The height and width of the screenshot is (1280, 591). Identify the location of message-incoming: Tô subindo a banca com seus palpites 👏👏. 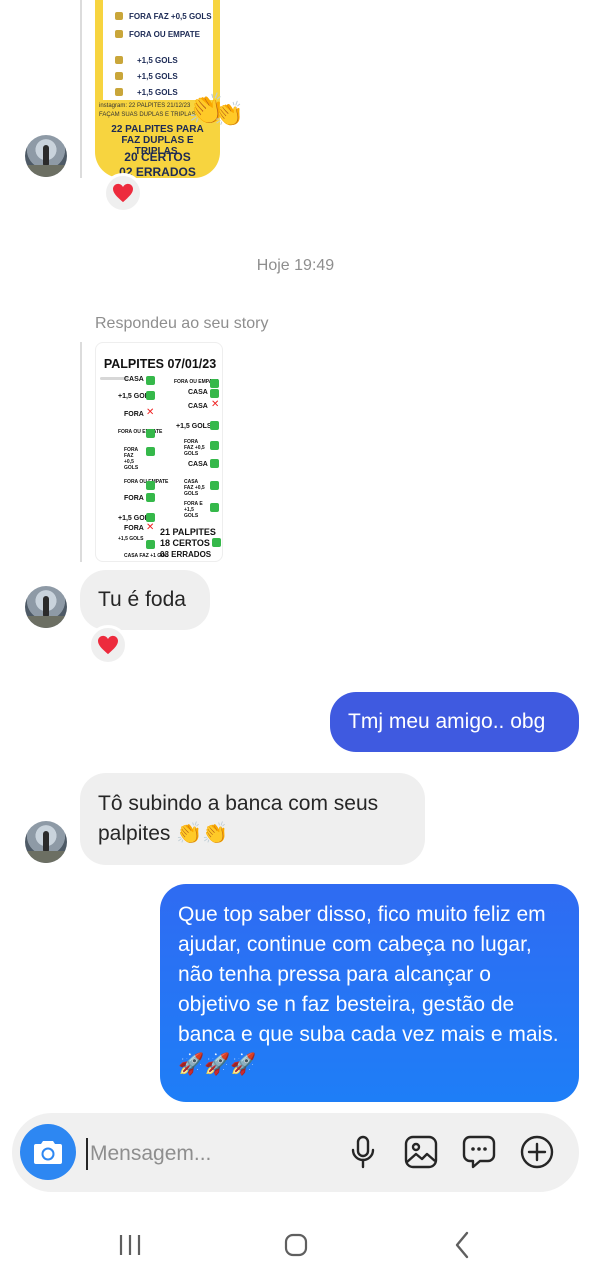
(252, 819).